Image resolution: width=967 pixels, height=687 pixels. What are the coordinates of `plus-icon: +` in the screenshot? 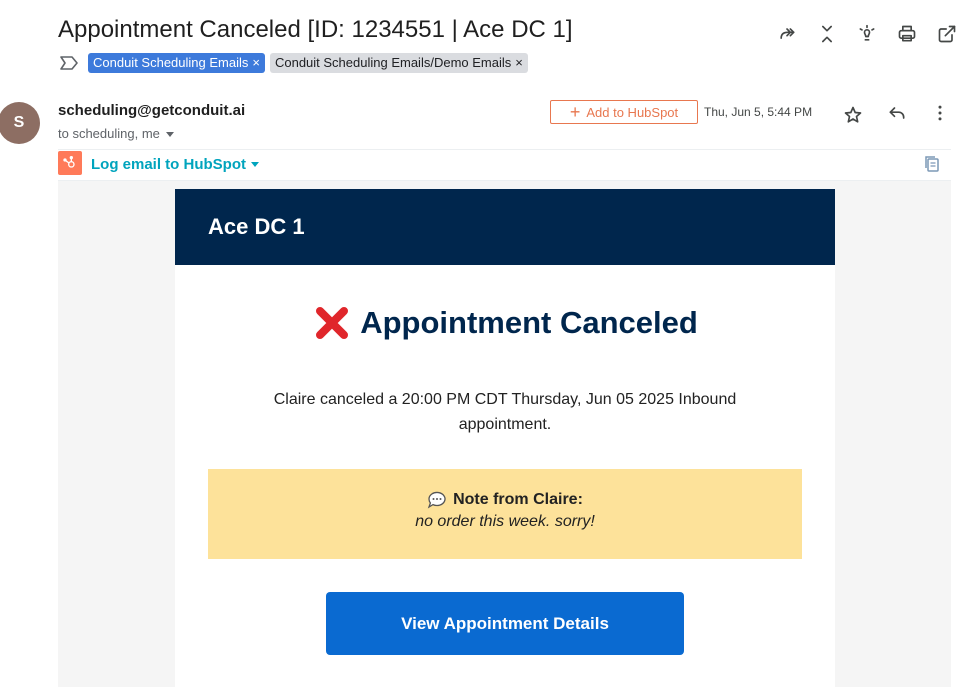 It's located at (575, 112).